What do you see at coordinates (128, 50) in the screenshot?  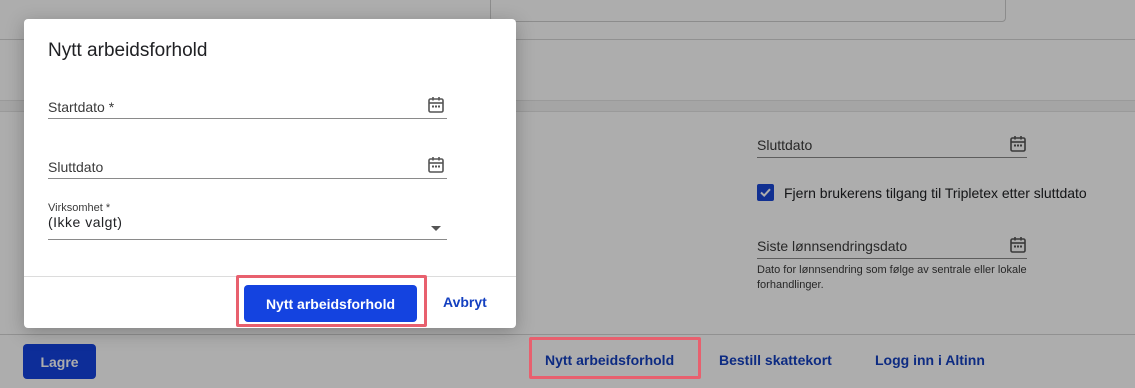 I see `dialog-title: Nytt arbeidsforhold` at bounding box center [128, 50].